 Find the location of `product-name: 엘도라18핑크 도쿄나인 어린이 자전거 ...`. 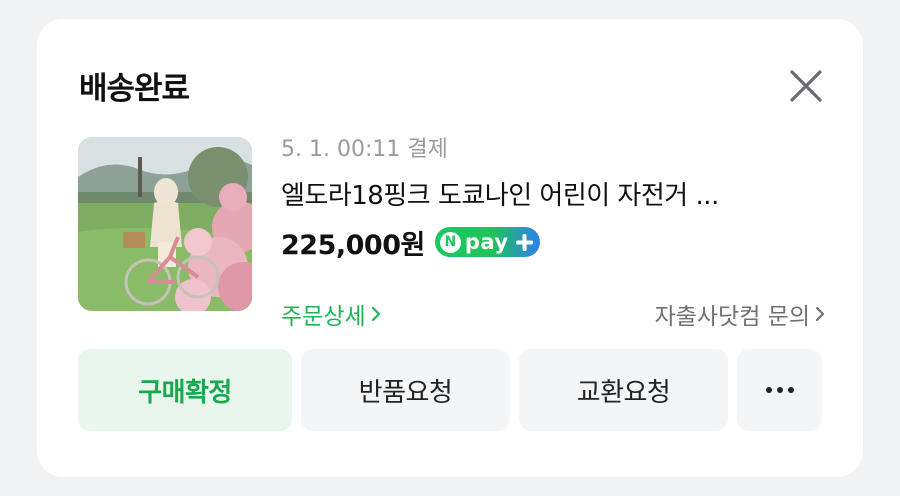

product-name: 엘도라18핑크 도쿄나인 어린이 자전거 ... is located at coordinates (541, 193).